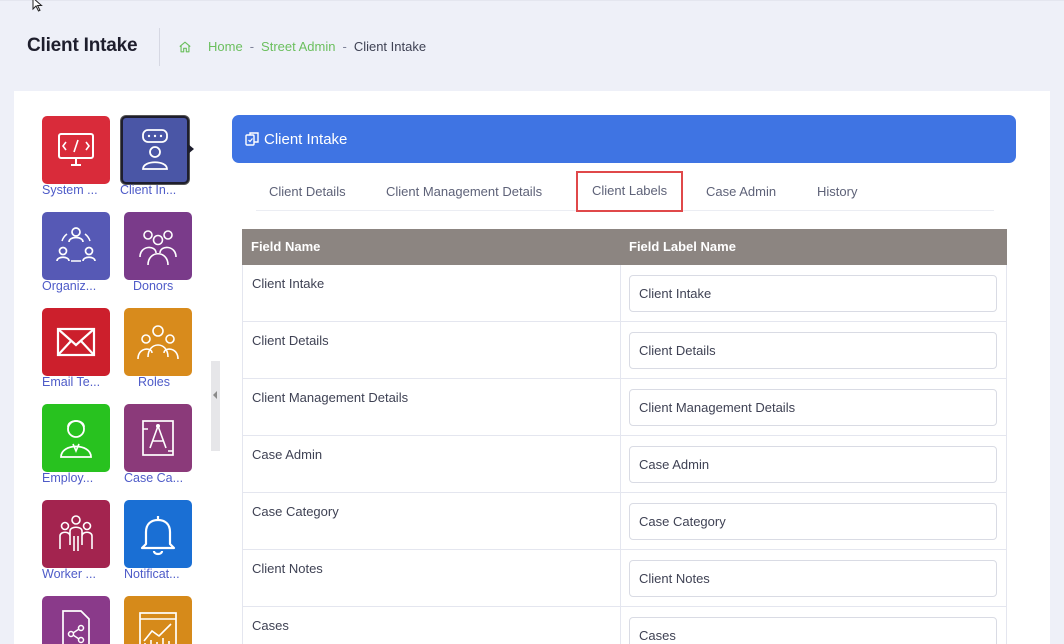 This screenshot has width=1064, height=644. I want to click on tile-client-intake, so click(155, 150).